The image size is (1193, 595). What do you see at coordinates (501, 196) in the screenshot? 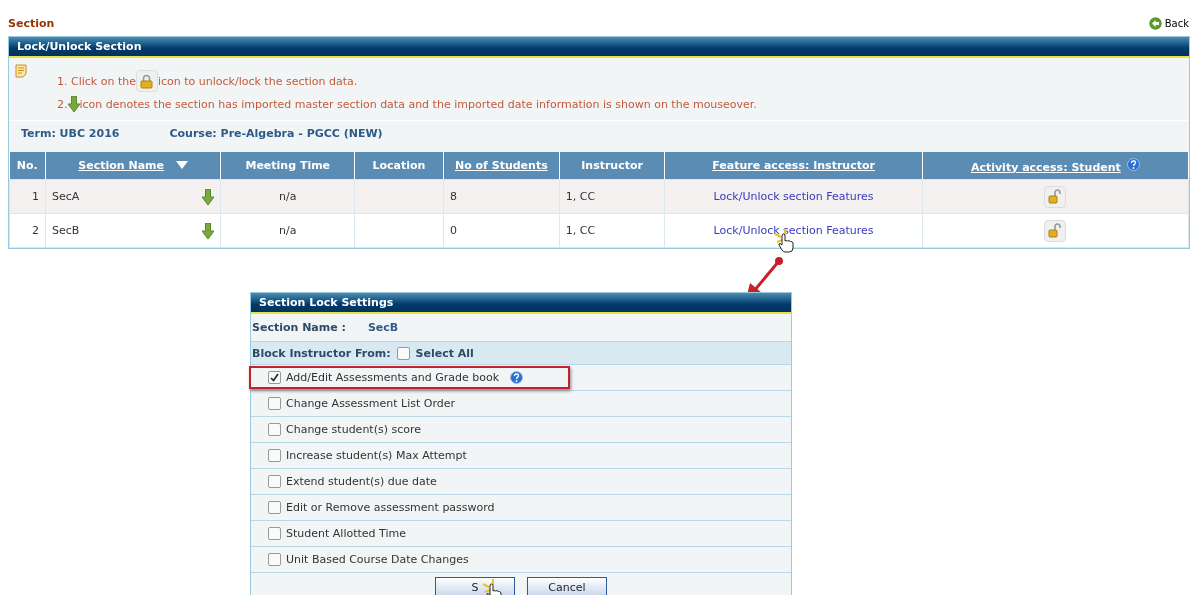
I see `table-cell: 8` at bounding box center [501, 196].